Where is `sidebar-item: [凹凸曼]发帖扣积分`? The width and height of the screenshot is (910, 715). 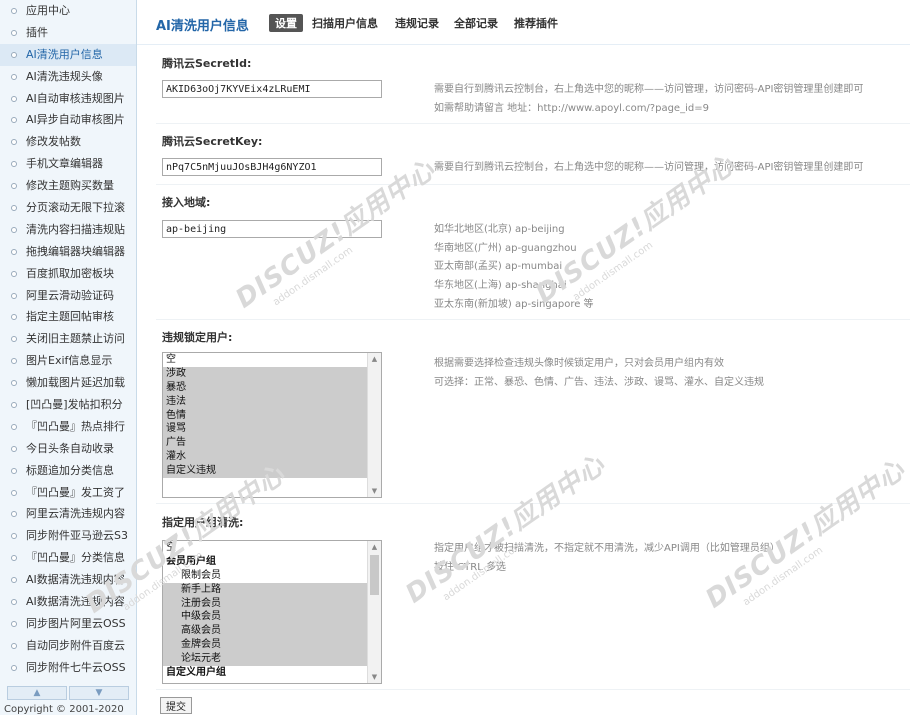 sidebar-item: [凹凸曼]发帖扣积分 is located at coordinates (68, 405).